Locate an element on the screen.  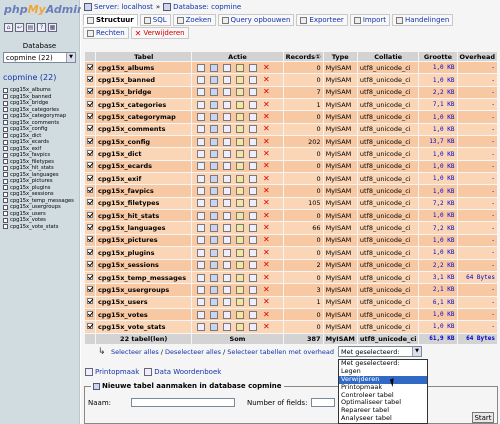
tab-zoeken: Zoeken is located at coordinates (194, 20).